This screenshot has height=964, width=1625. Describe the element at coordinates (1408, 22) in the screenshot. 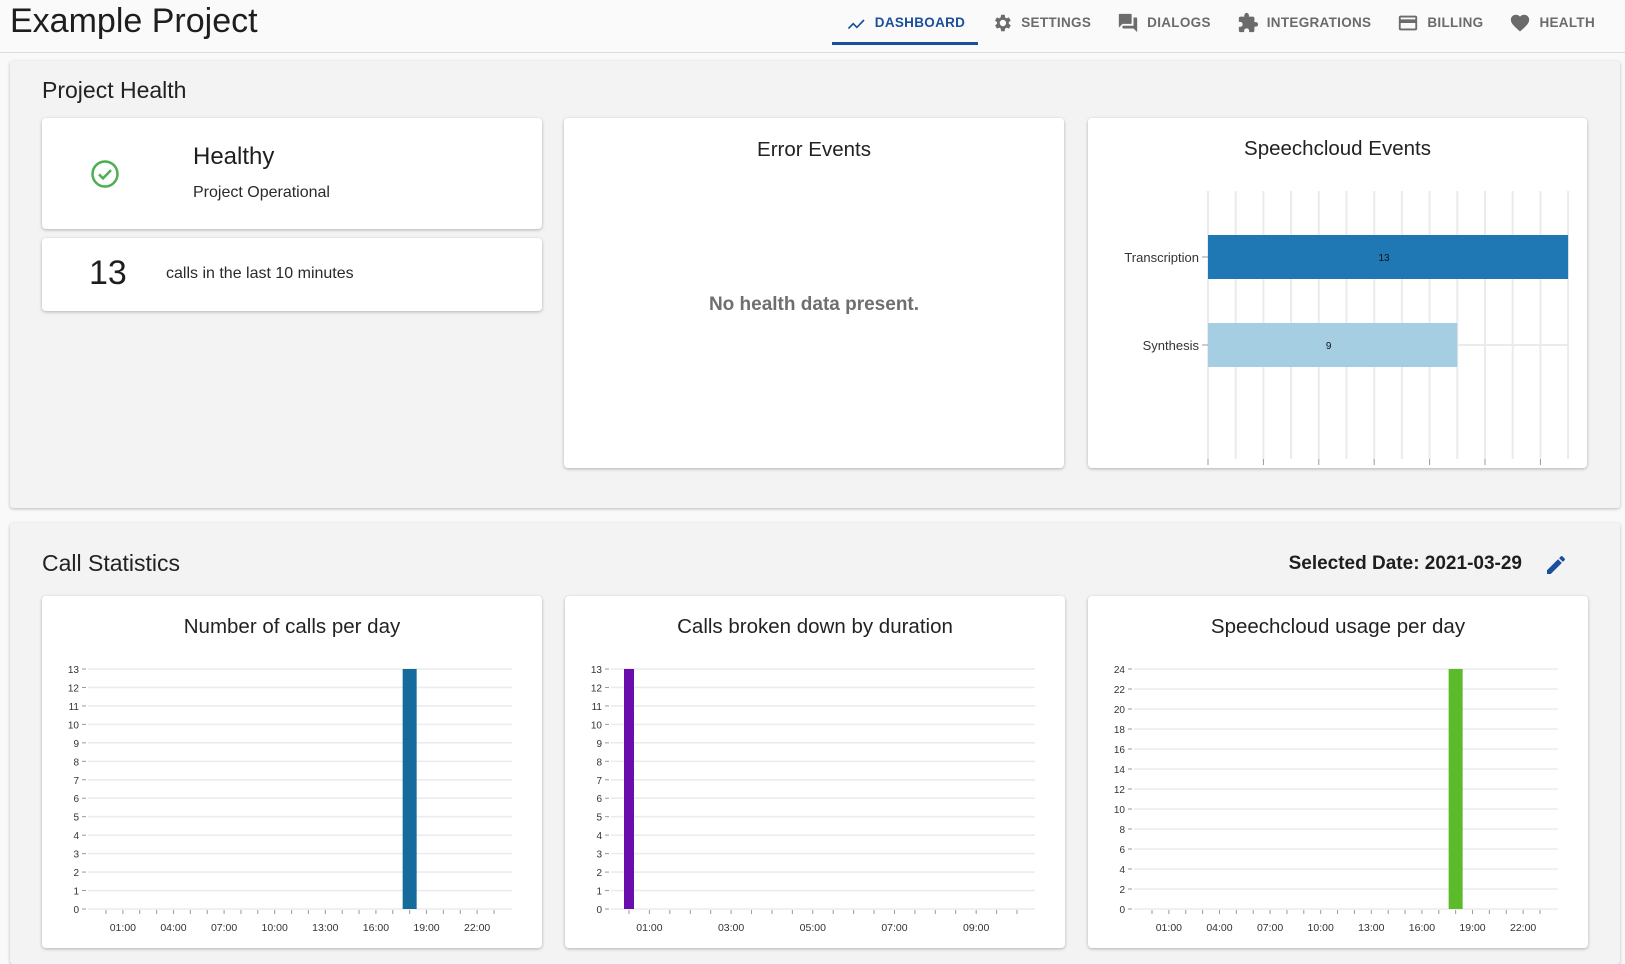

I see `credit-card-icon` at that location.